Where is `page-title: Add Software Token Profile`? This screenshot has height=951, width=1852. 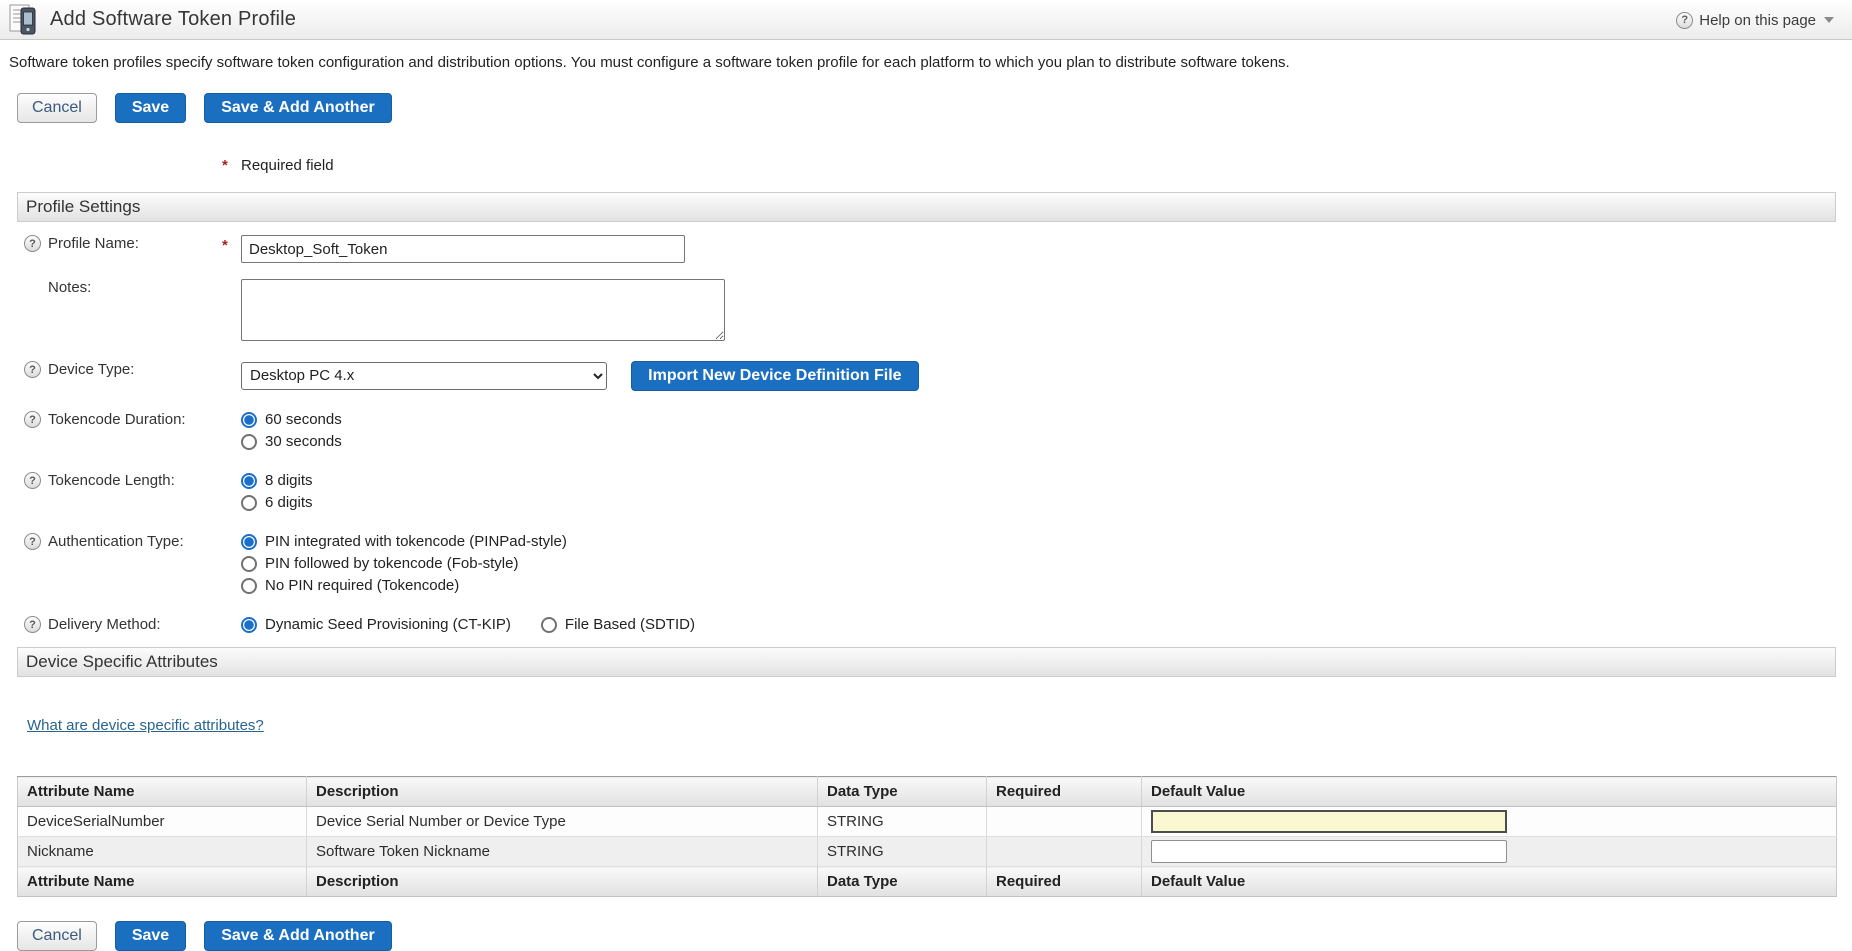
page-title: Add Software Token Profile is located at coordinates (173, 19).